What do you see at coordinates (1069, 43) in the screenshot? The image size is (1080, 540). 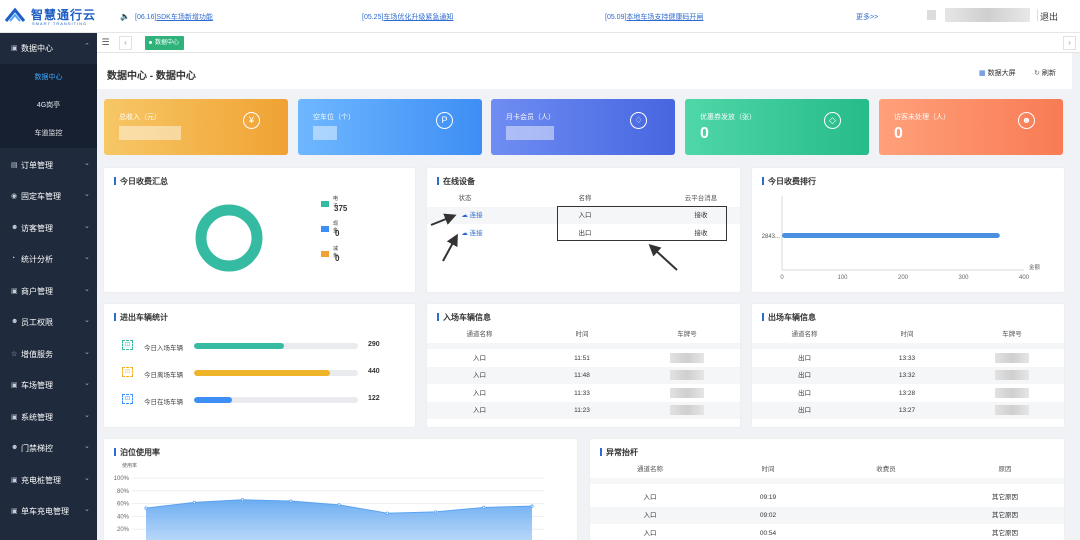 I see `tab-scroll-right-button: ›` at bounding box center [1069, 43].